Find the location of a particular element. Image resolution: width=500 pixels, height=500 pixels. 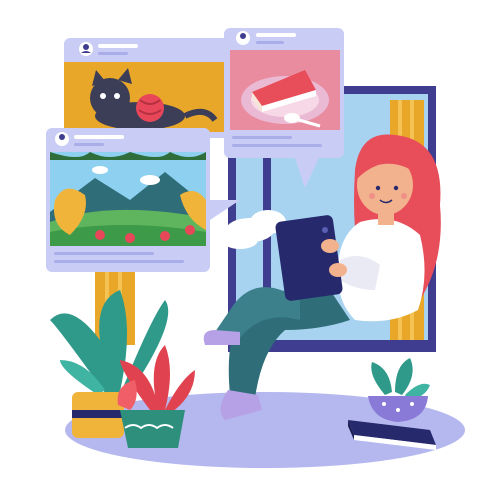

tablet-device is located at coordinates (309, 258).